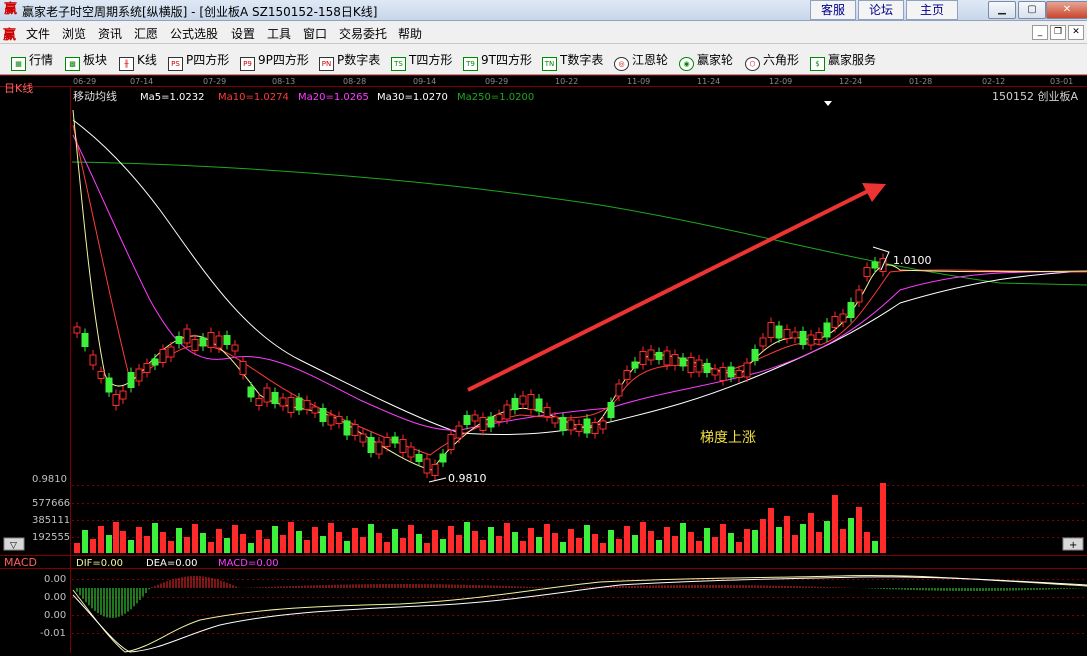 This screenshot has height=656, width=1087. Describe the element at coordinates (828, 103) in the screenshot. I see `dropdown-marker-icon` at that location.